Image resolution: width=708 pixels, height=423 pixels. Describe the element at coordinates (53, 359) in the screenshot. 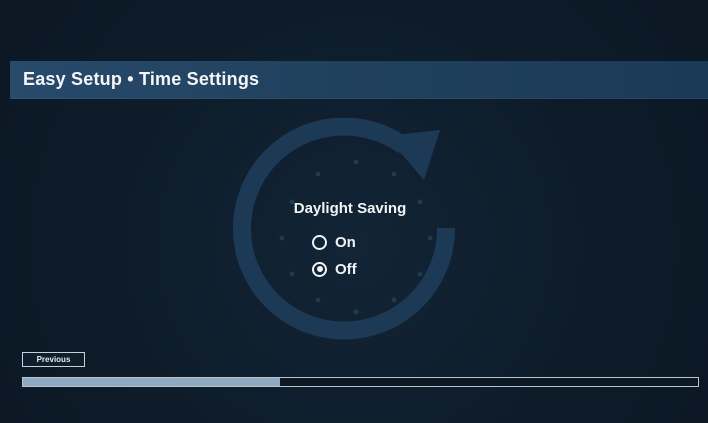

I see `previous-button: Previous` at that location.